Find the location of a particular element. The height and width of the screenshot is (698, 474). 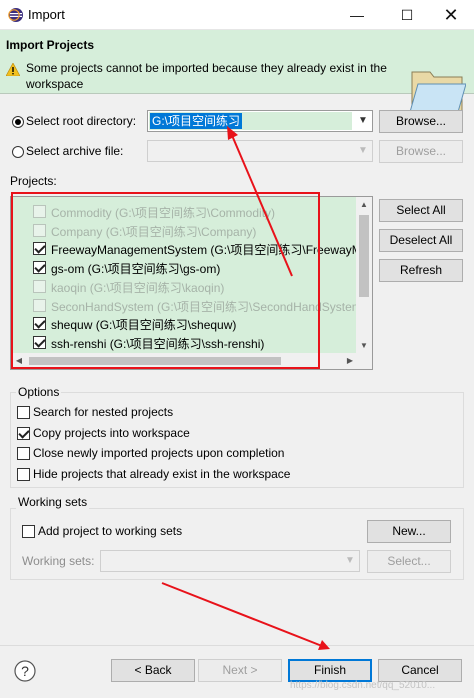

scroll-thumb is located at coordinates (364, 256).